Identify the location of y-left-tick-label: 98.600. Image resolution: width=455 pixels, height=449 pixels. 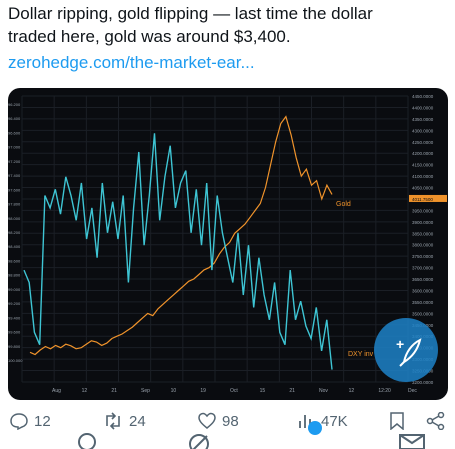
(14, 260).